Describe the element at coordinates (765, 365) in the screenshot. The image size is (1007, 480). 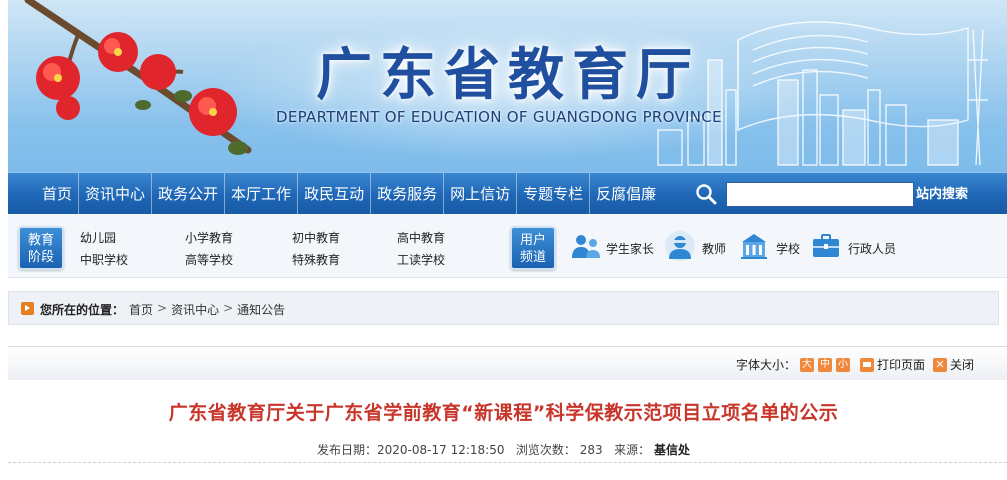
I see `font-size-label: 字体大小：` at that location.